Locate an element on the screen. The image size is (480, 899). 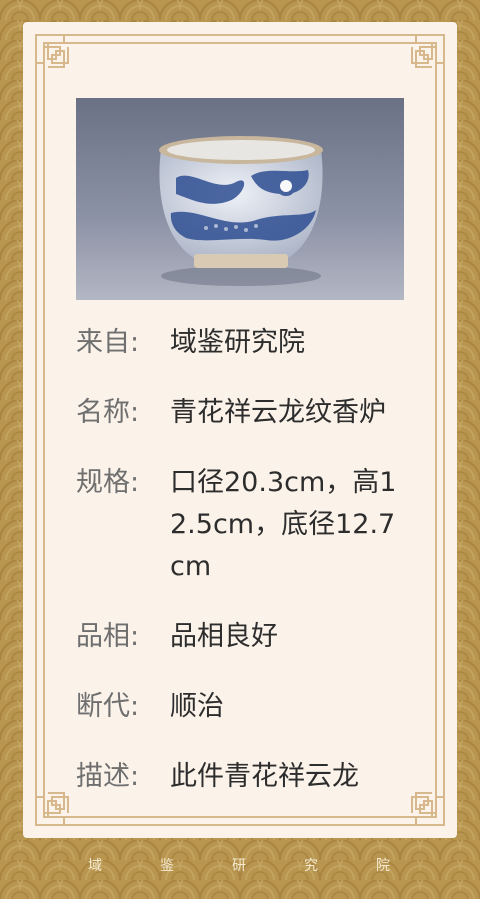
footer-char: 研 is located at coordinates (240, 866).